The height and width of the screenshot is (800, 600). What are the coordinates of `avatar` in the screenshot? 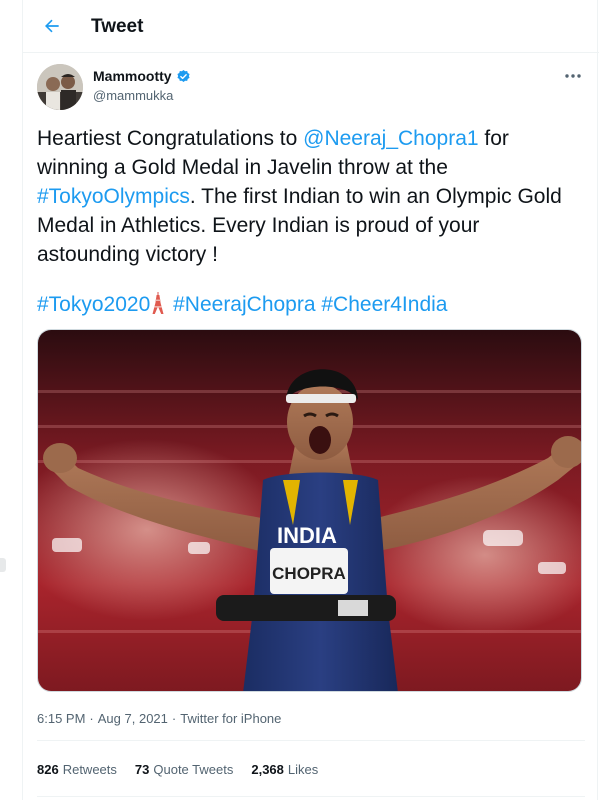 It's located at (60, 87).